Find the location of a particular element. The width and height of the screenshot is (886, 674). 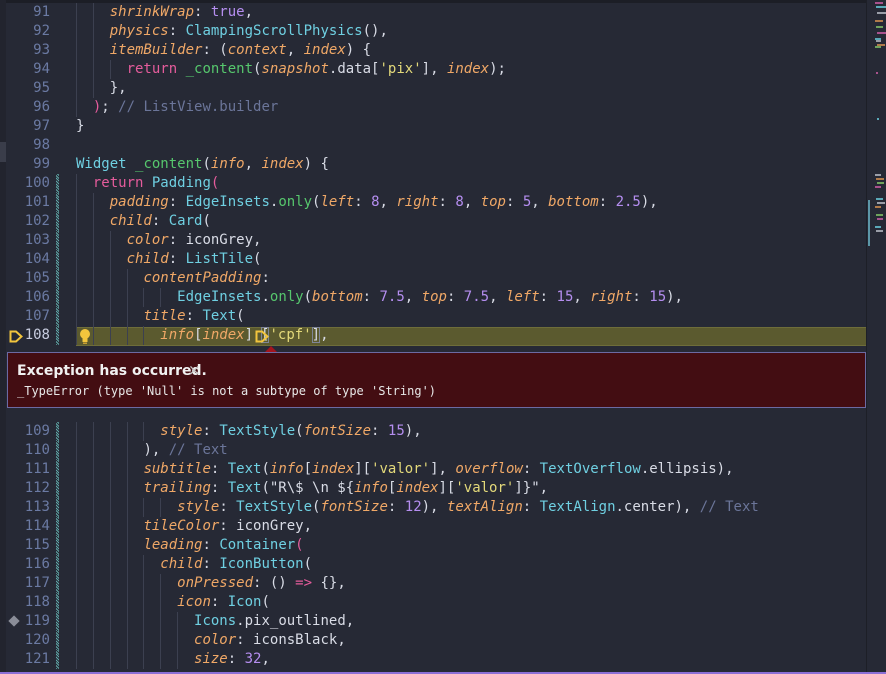

code-line: 97} is located at coordinates (433, 126).